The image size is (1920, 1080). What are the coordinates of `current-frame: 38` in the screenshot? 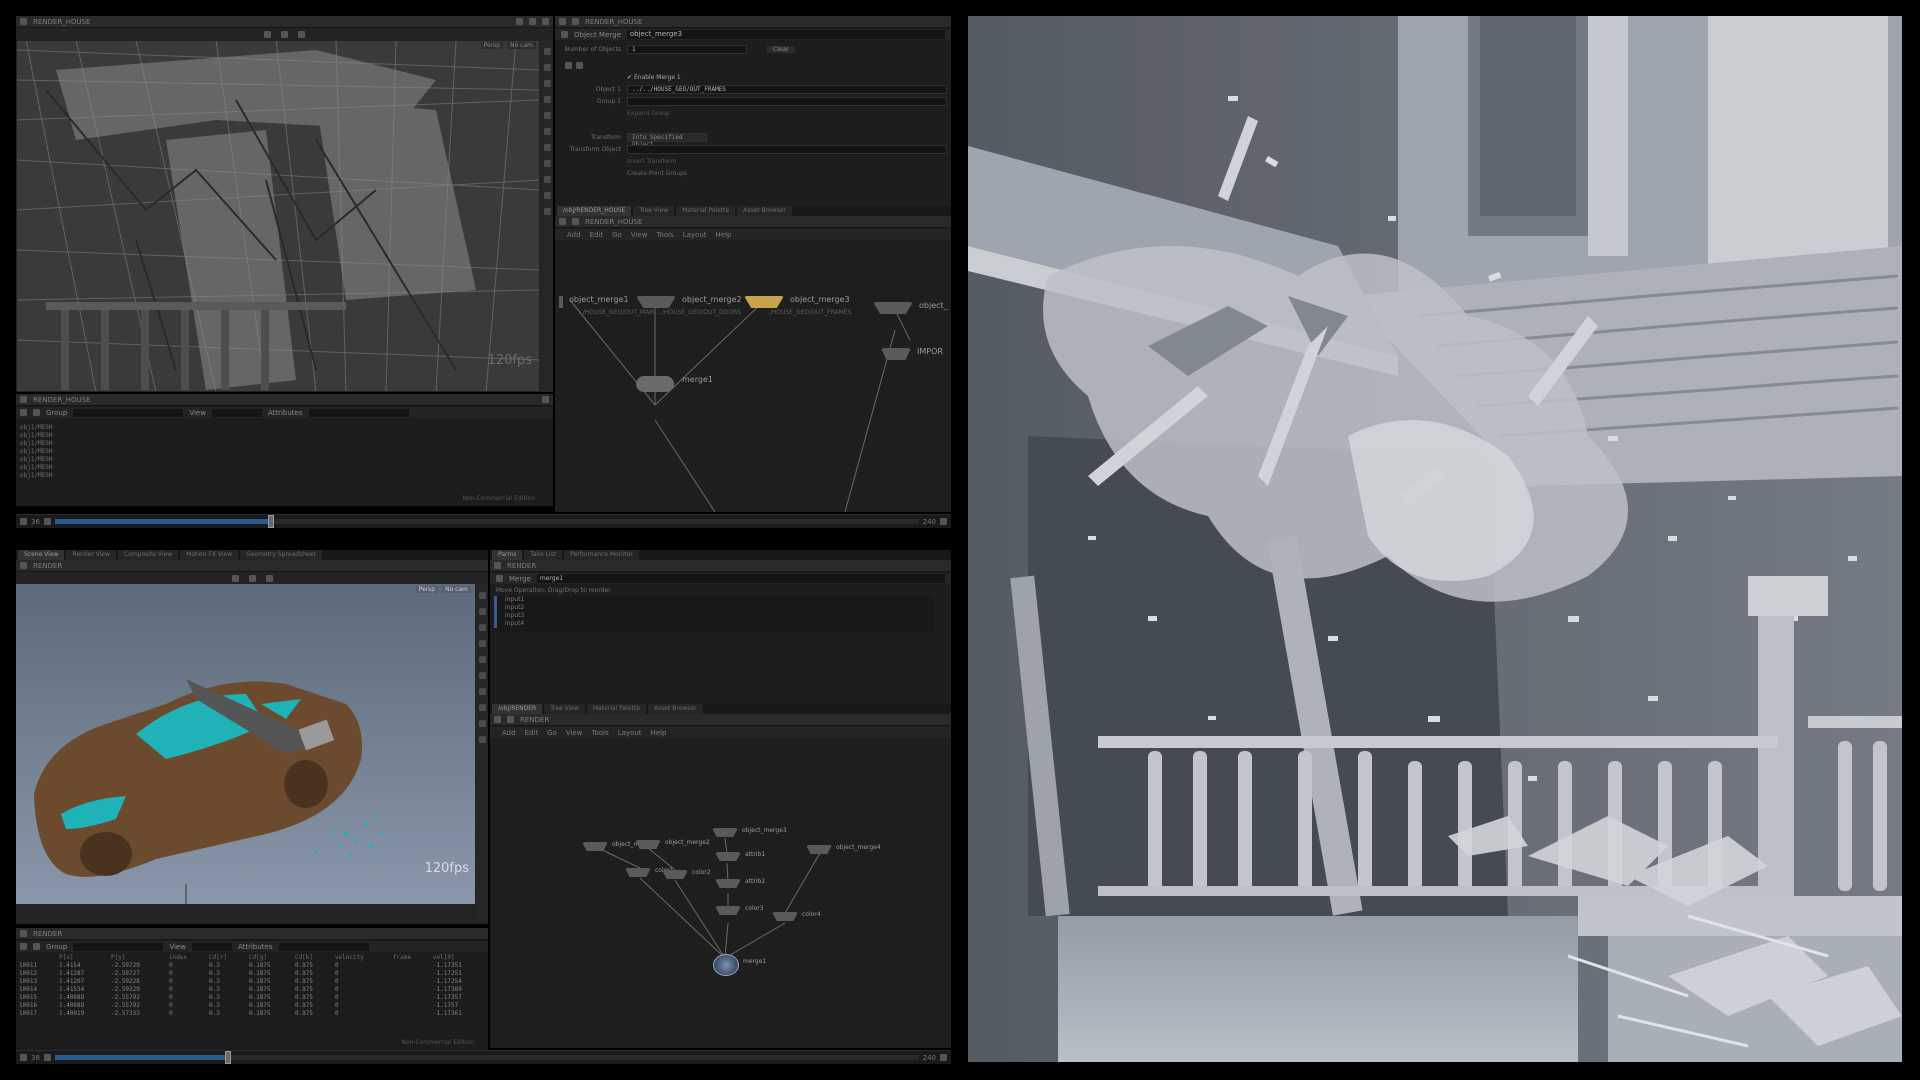 It's located at (35, 1058).